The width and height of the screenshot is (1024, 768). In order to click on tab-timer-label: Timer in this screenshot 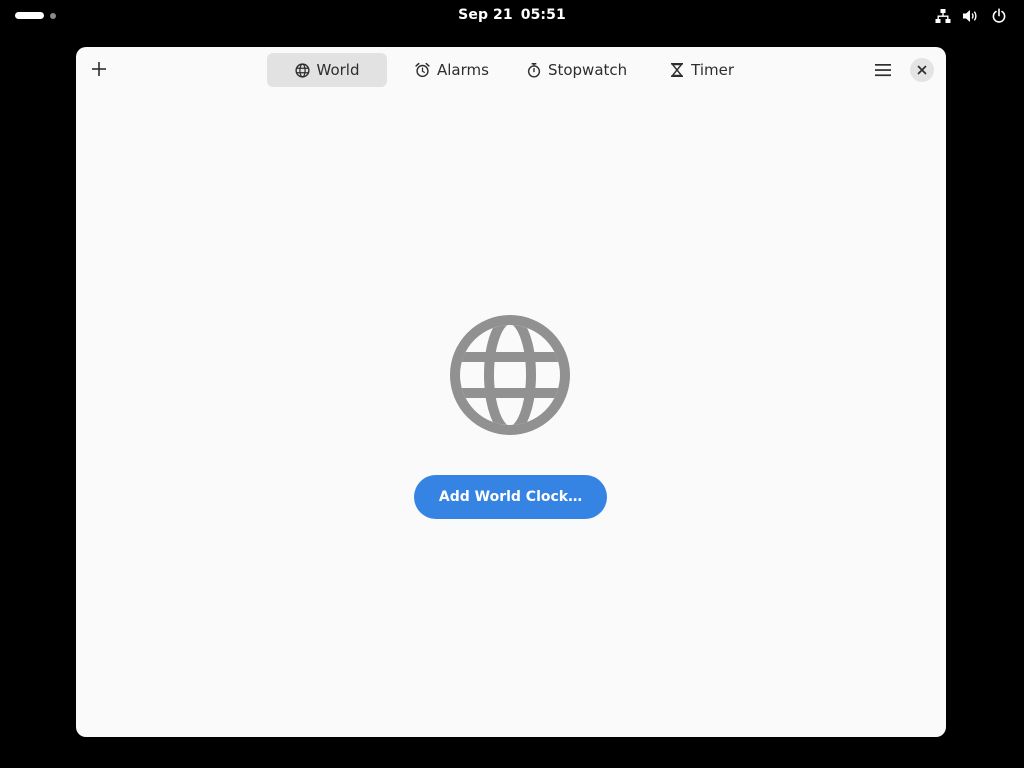, I will do `click(713, 70)`.